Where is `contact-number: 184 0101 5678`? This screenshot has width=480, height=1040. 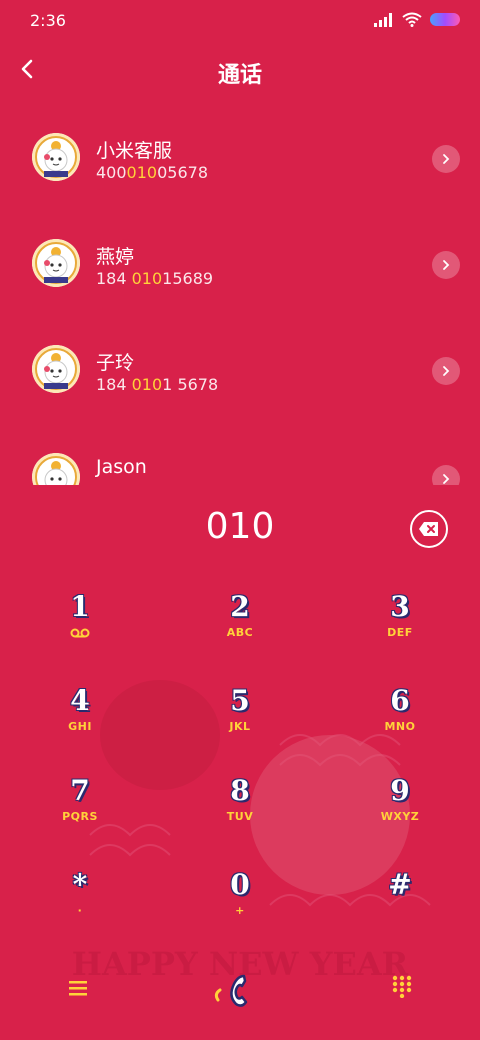 contact-number: 184 0101 5678 is located at coordinates (157, 384).